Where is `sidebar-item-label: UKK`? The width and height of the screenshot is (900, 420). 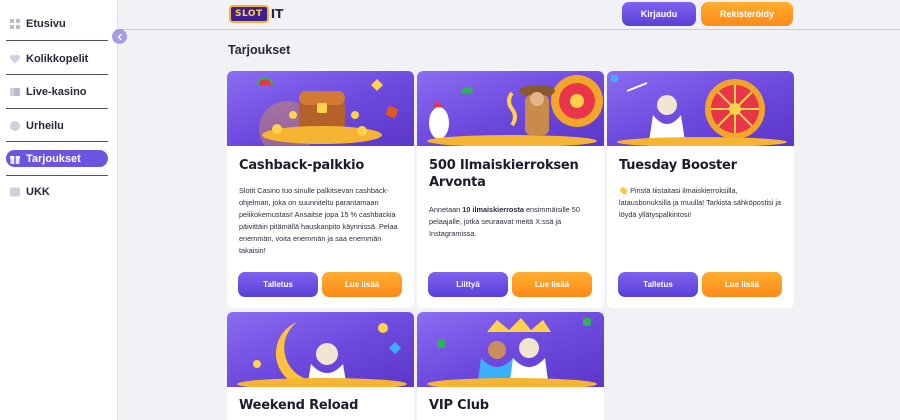 sidebar-item-label: UKK is located at coordinates (38, 191).